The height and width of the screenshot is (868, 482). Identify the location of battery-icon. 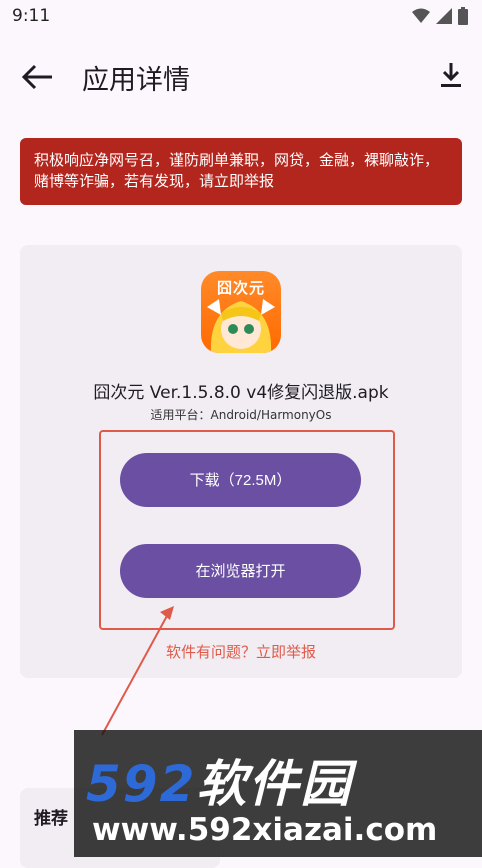
(463, 16).